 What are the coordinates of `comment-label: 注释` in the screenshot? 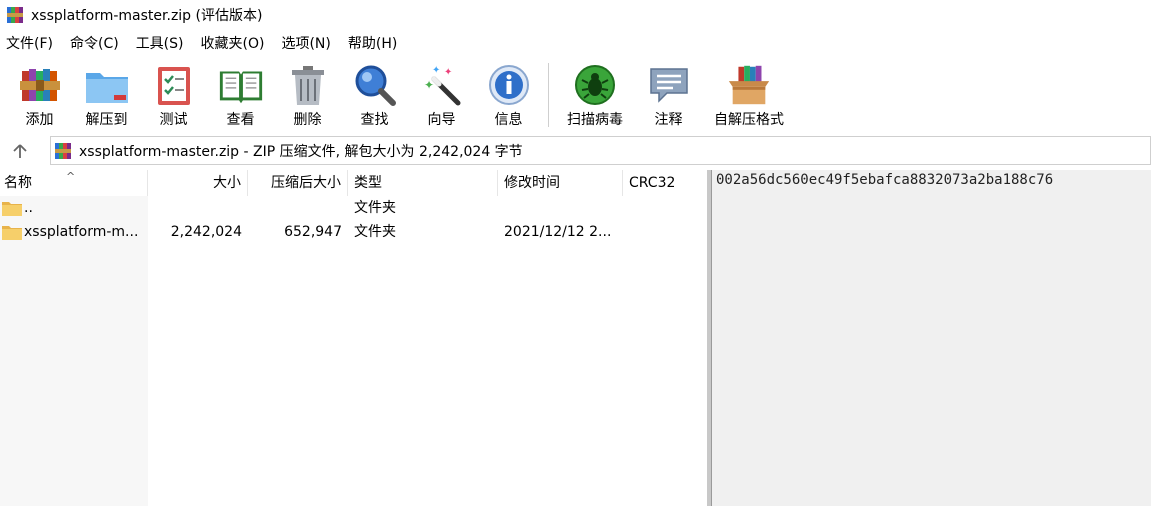 It's located at (668, 120).